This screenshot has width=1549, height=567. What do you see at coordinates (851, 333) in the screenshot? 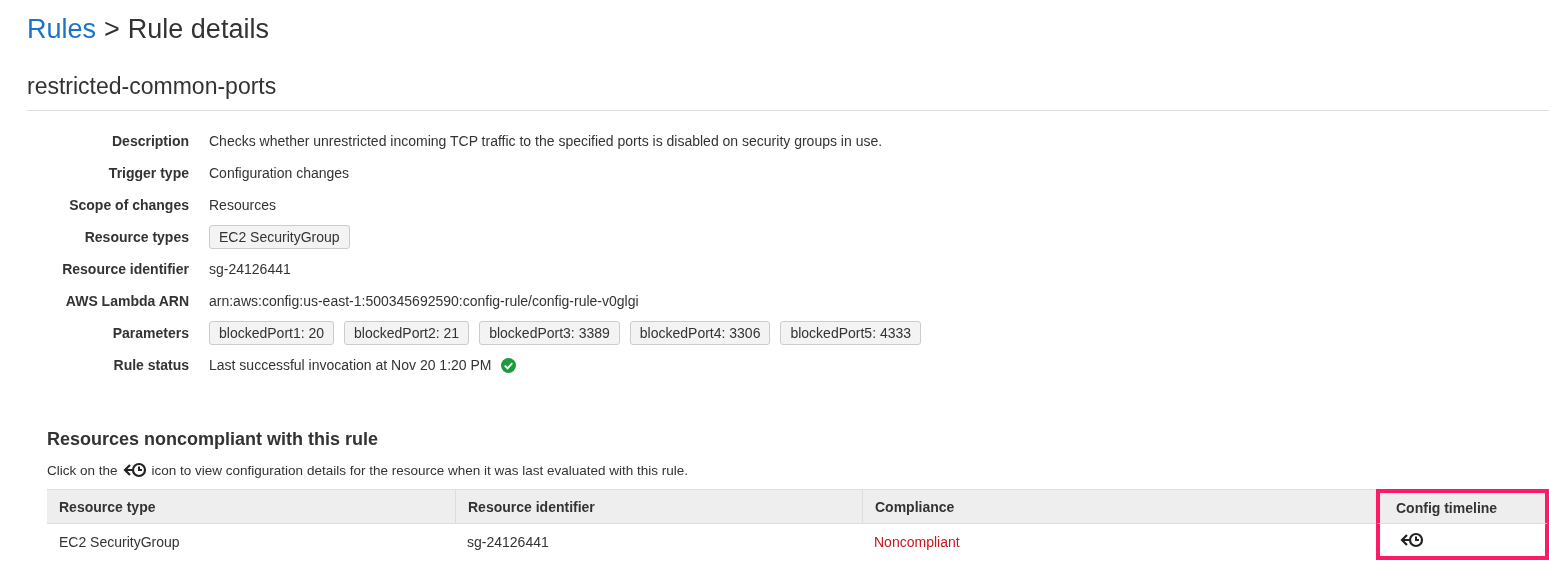
I see `tag: blockedPort5: 4333` at bounding box center [851, 333].